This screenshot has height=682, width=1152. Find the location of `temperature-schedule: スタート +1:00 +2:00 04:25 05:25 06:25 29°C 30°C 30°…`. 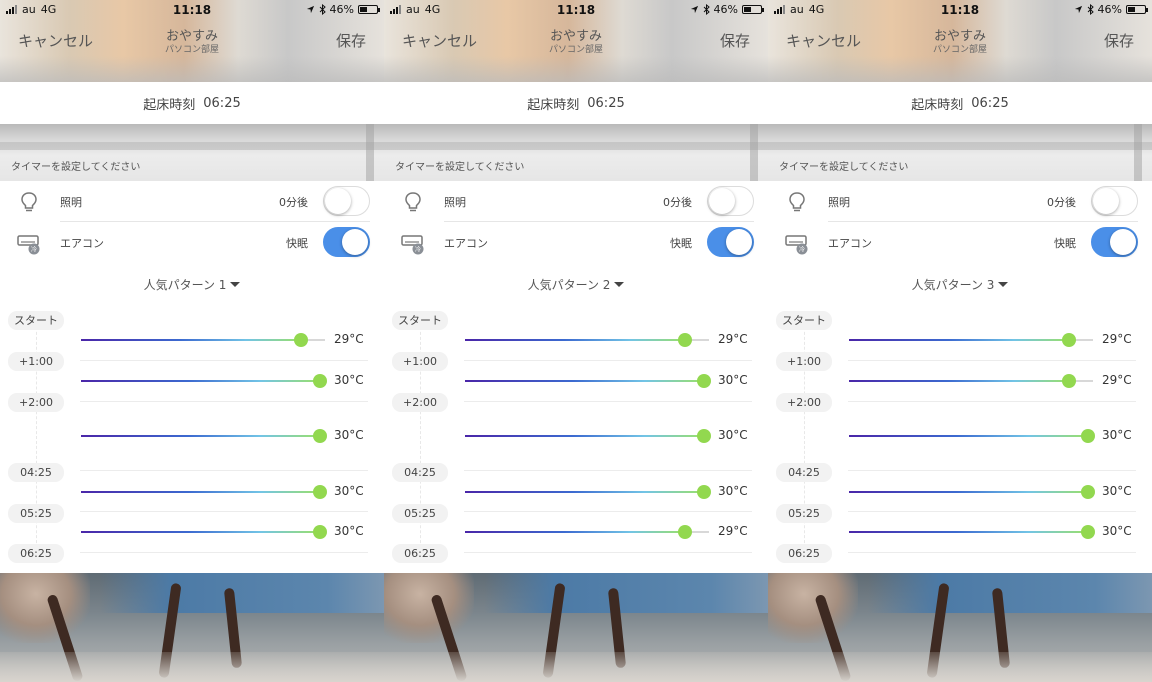

temperature-schedule: スタート +1:00 +2:00 04:25 05:25 06:25 29°C 30°C 30°… is located at coordinates (192, 440).